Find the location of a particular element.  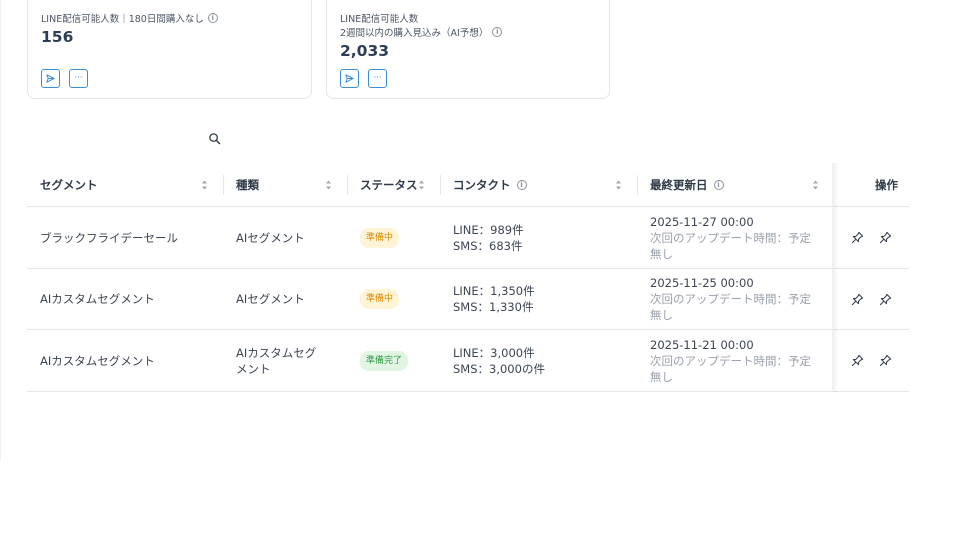

contact-counts: LINE：989件 SMS：683件 is located at coordinates (488, 237).